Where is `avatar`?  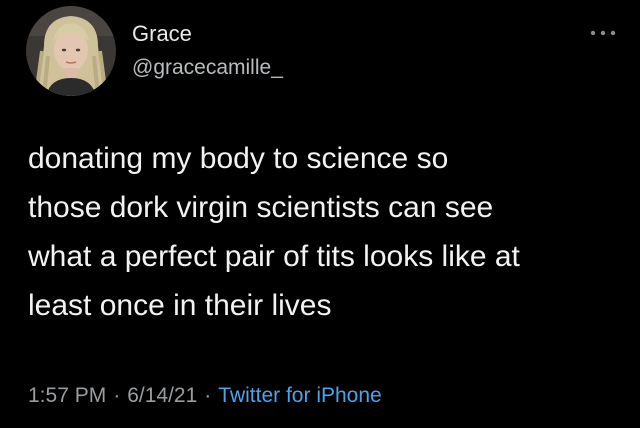 avatar is located at coordinates (71, 51).